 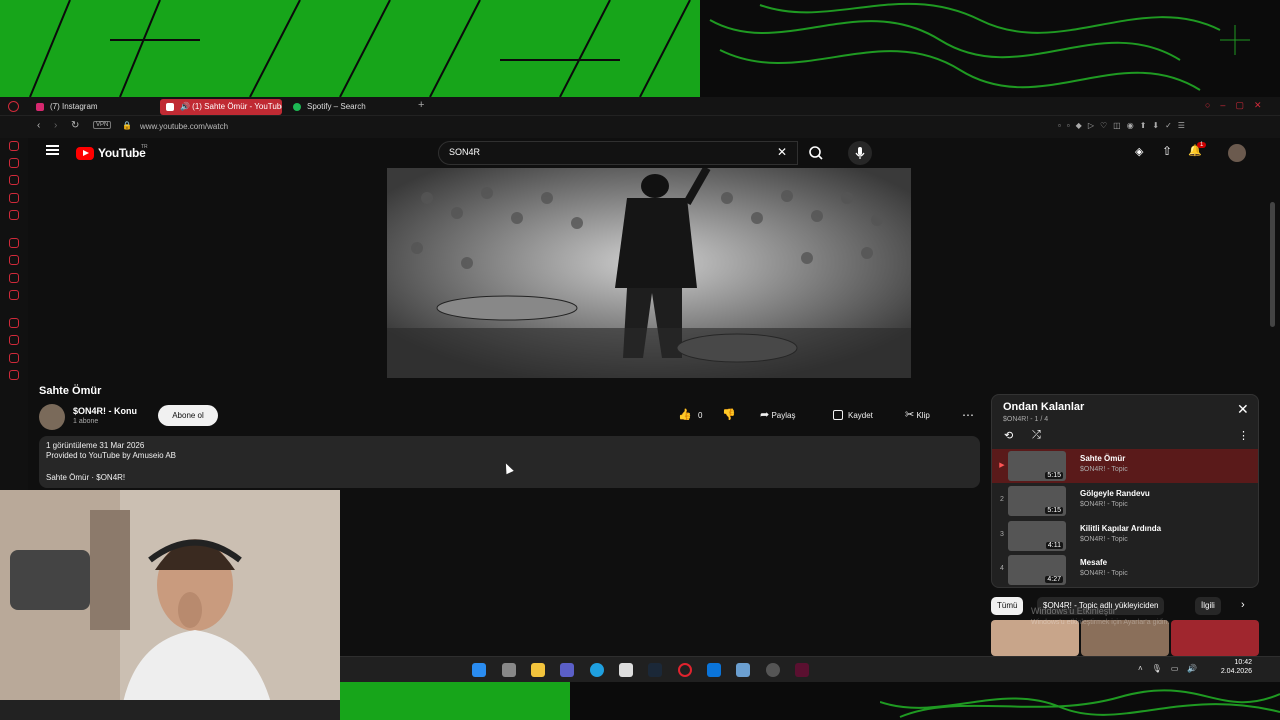 What do you see at coordinates (1043, 407) in the screenshot?
I see `playlist-title: Ondan Kalanlar` at bounding box center [1043, 407].